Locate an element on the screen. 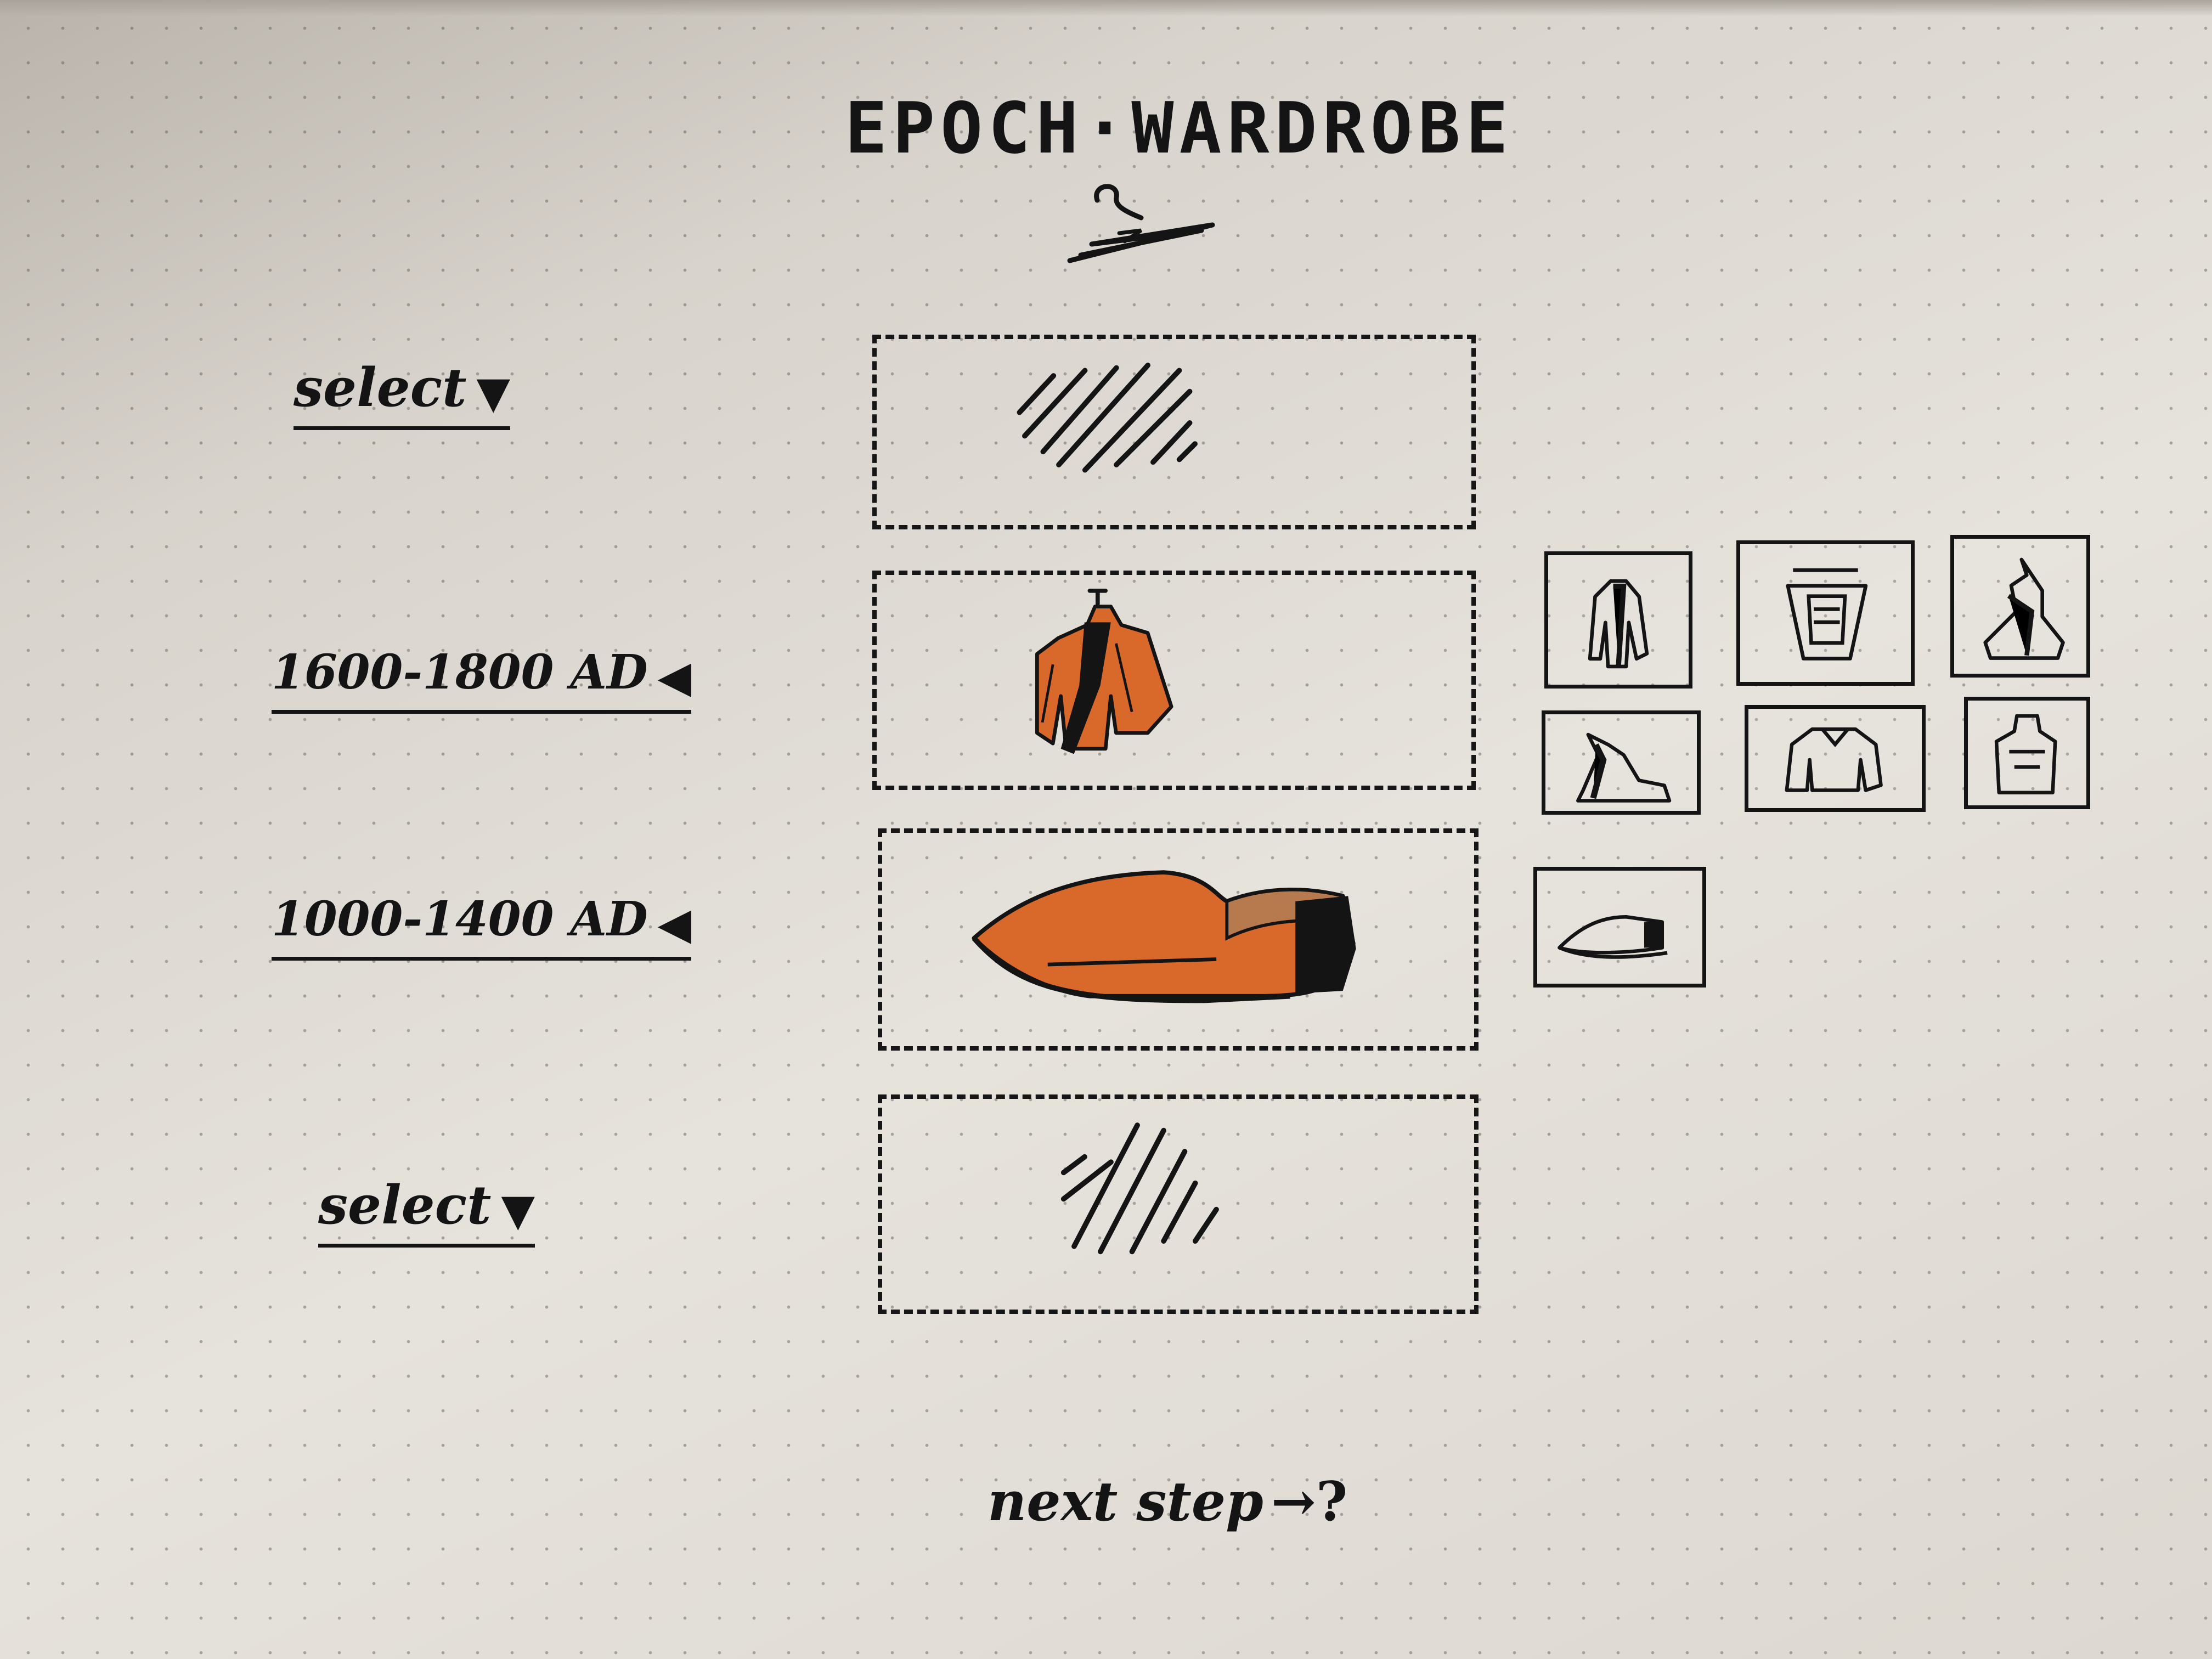 This screenshot has height=1659, width=2212. next-step-link: next step →? is located at coordinates (1167, 1501).